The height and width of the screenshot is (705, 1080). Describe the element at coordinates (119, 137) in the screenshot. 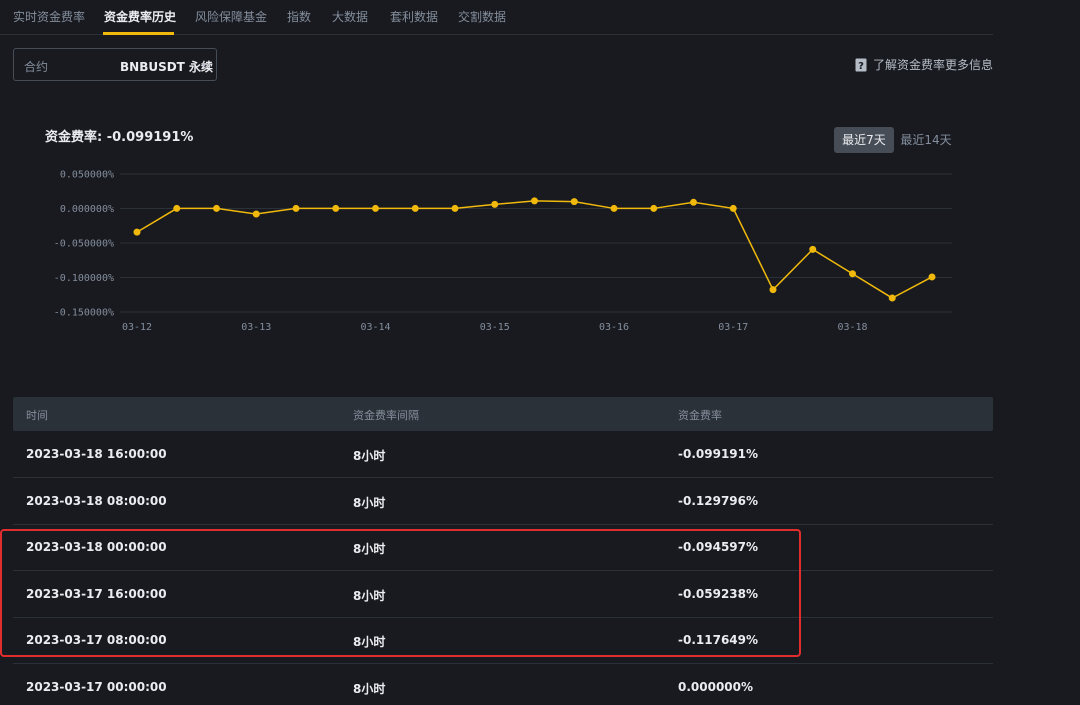

I see `chart-title: 资金费率: -0.099191%` at that location.